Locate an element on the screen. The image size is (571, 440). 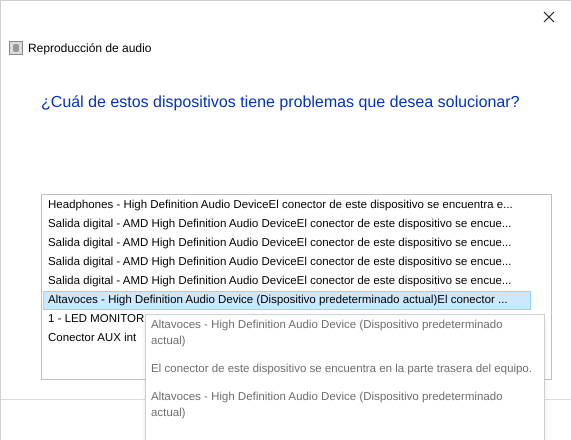
tooltip-text: El conector de este dispositivo se encuentra en la parte trasera del equipo. is located at coordinates (342, 369).